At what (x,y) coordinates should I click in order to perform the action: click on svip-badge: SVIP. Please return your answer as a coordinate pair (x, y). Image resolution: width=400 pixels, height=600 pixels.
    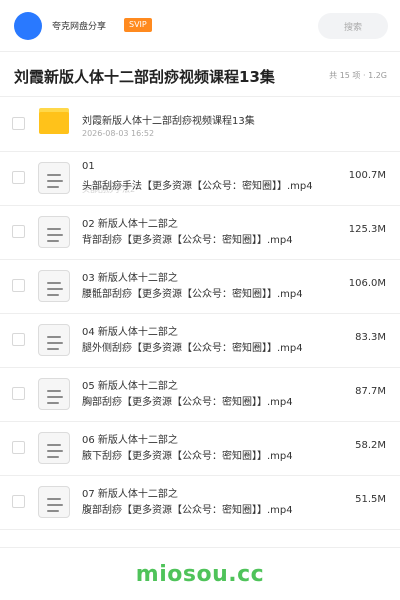
    Looking at the image, I should click on (138, 25).